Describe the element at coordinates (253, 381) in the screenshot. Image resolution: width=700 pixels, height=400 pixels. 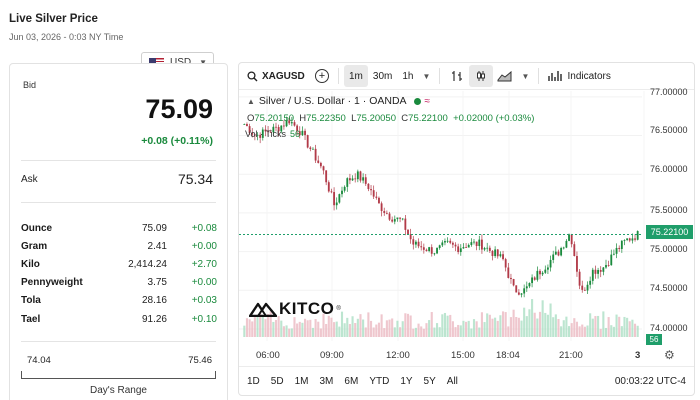
I see `range-1d: 1D` at that location.